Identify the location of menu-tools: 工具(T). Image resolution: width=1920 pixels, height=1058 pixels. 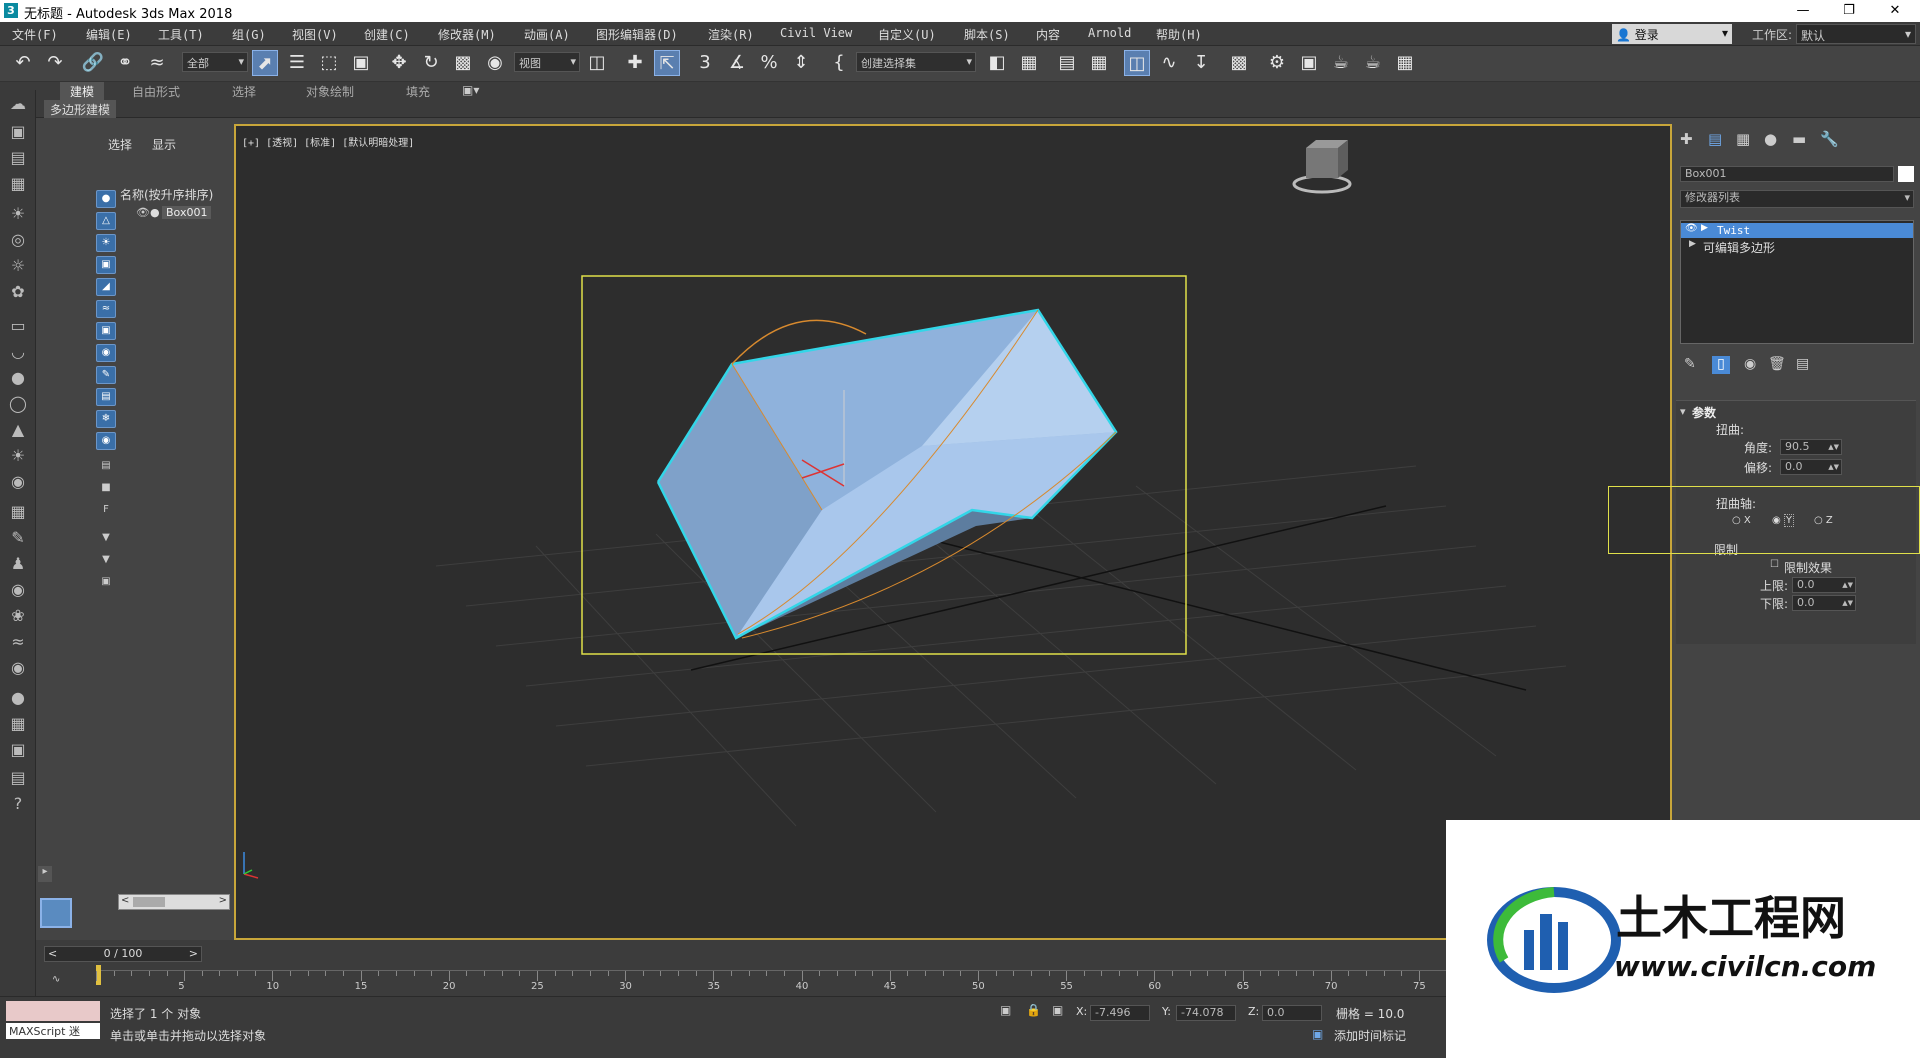
(181, 34).